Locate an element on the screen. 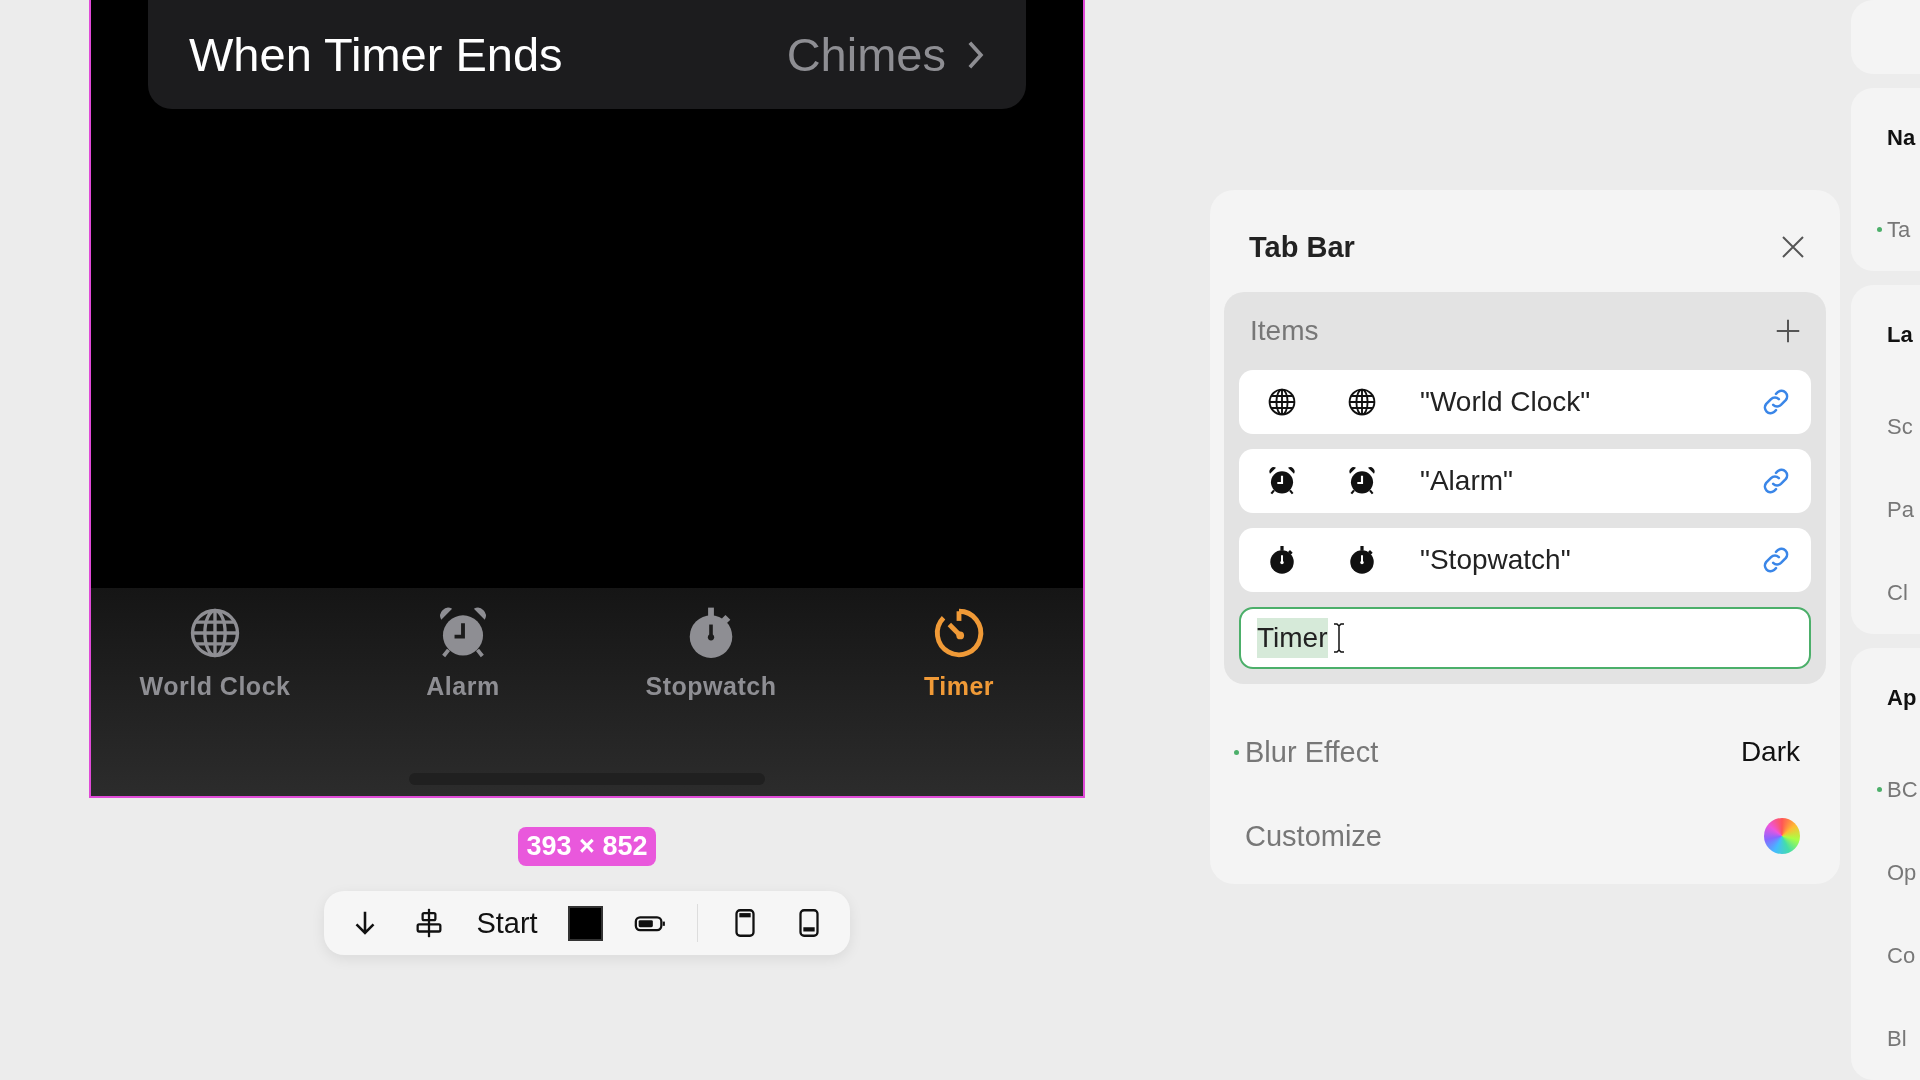 This screenshot has height=1080, width=1920. section-title: Items is located at coordinates (1284, 331).